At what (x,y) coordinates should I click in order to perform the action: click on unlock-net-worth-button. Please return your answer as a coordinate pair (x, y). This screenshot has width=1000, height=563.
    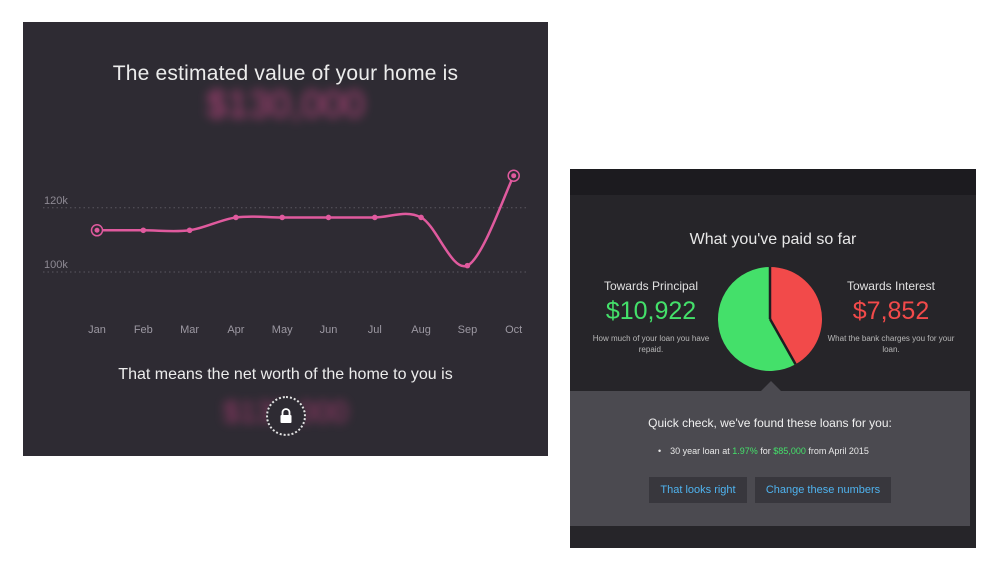
    Looking at the image, I should click on (286, 416).